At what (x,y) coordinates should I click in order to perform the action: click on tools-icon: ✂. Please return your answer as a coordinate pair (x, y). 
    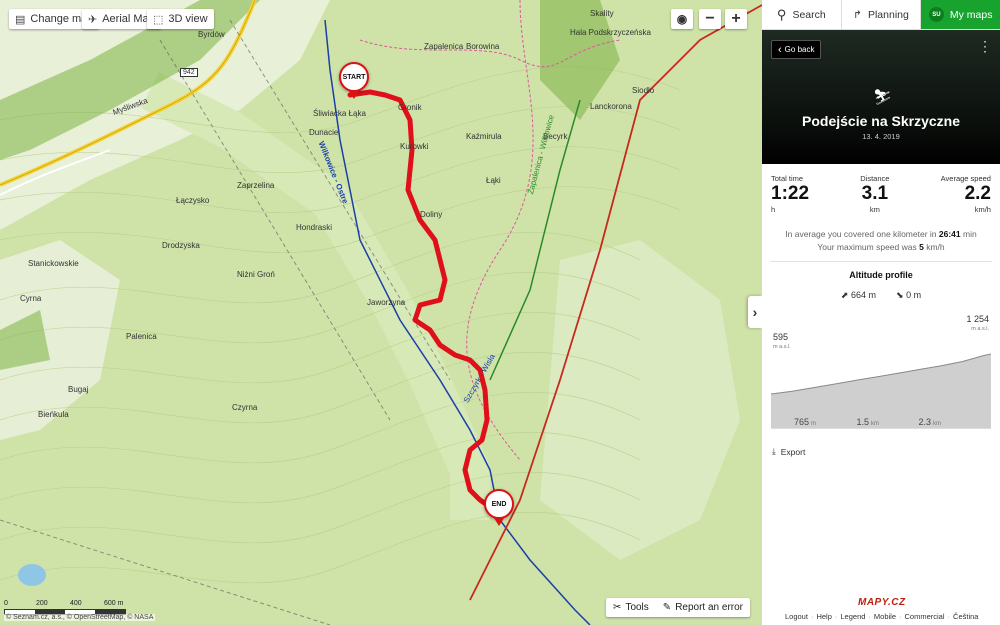
    Looking at the image, I should click on (617, 607).